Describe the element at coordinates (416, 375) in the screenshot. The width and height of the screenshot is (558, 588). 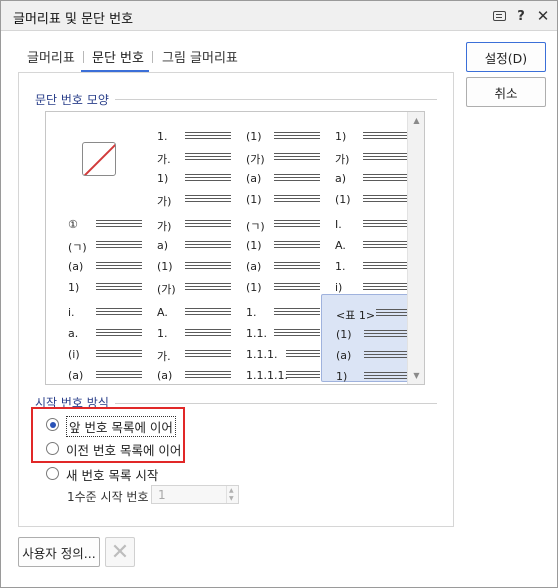
I see `scroll-down-icon: ▼` at that location.